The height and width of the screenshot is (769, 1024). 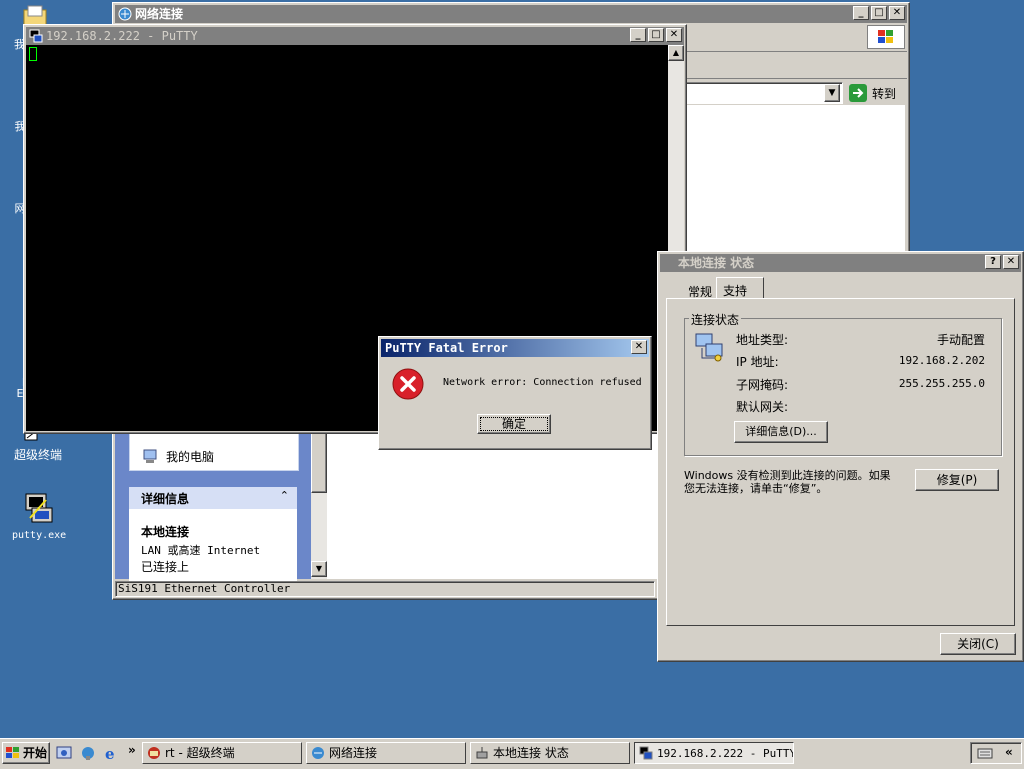 What do you see at coordinates (762, 385) in the screenshot?
I see `row-label: 子网掩码:` at bounding box center [762, 385].